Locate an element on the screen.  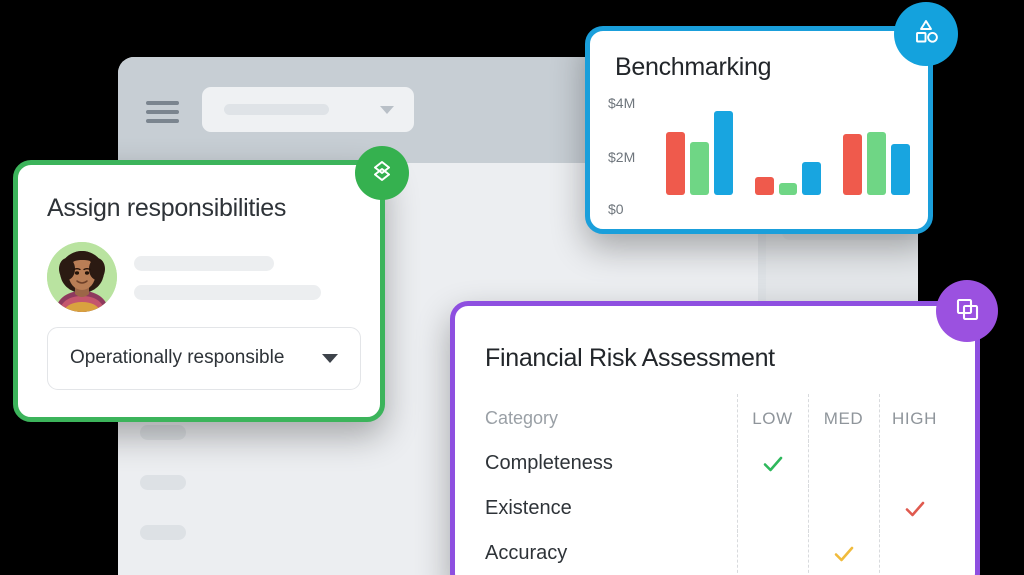
column-header-category: Category is located at coordinates (522, 418).